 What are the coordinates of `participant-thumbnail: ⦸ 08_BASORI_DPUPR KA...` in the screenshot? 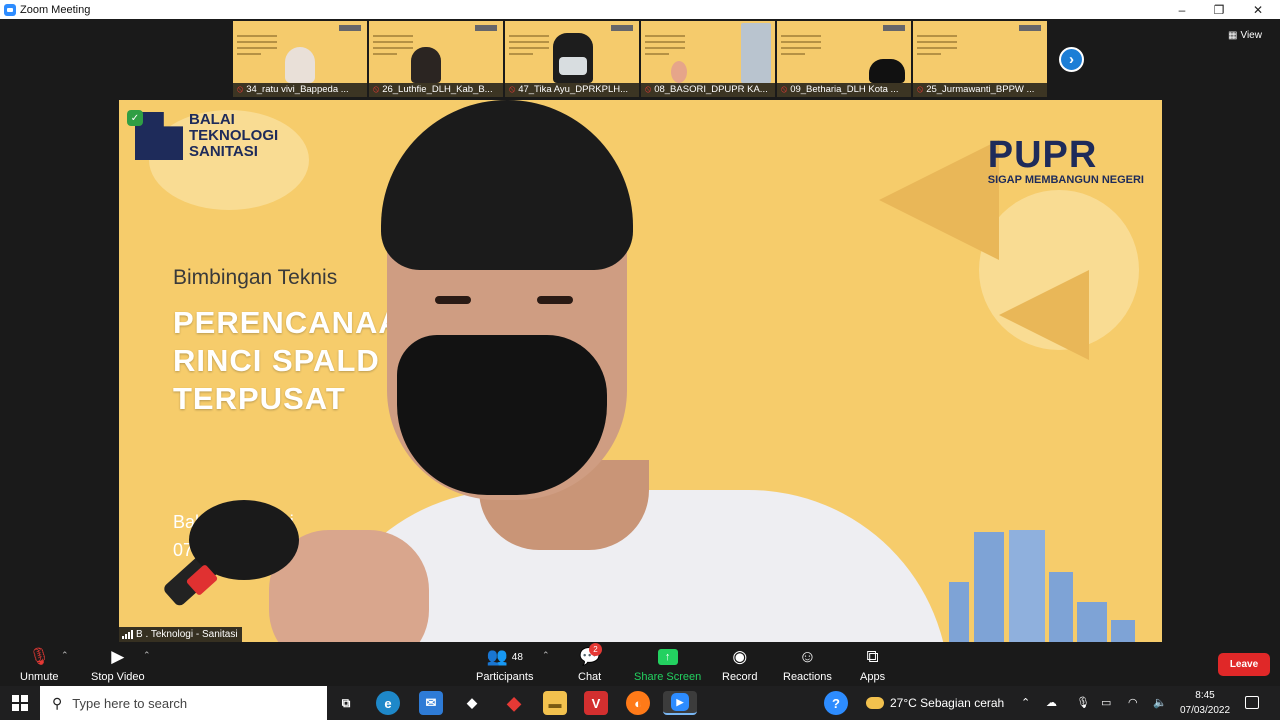 It's located at (708, 59).